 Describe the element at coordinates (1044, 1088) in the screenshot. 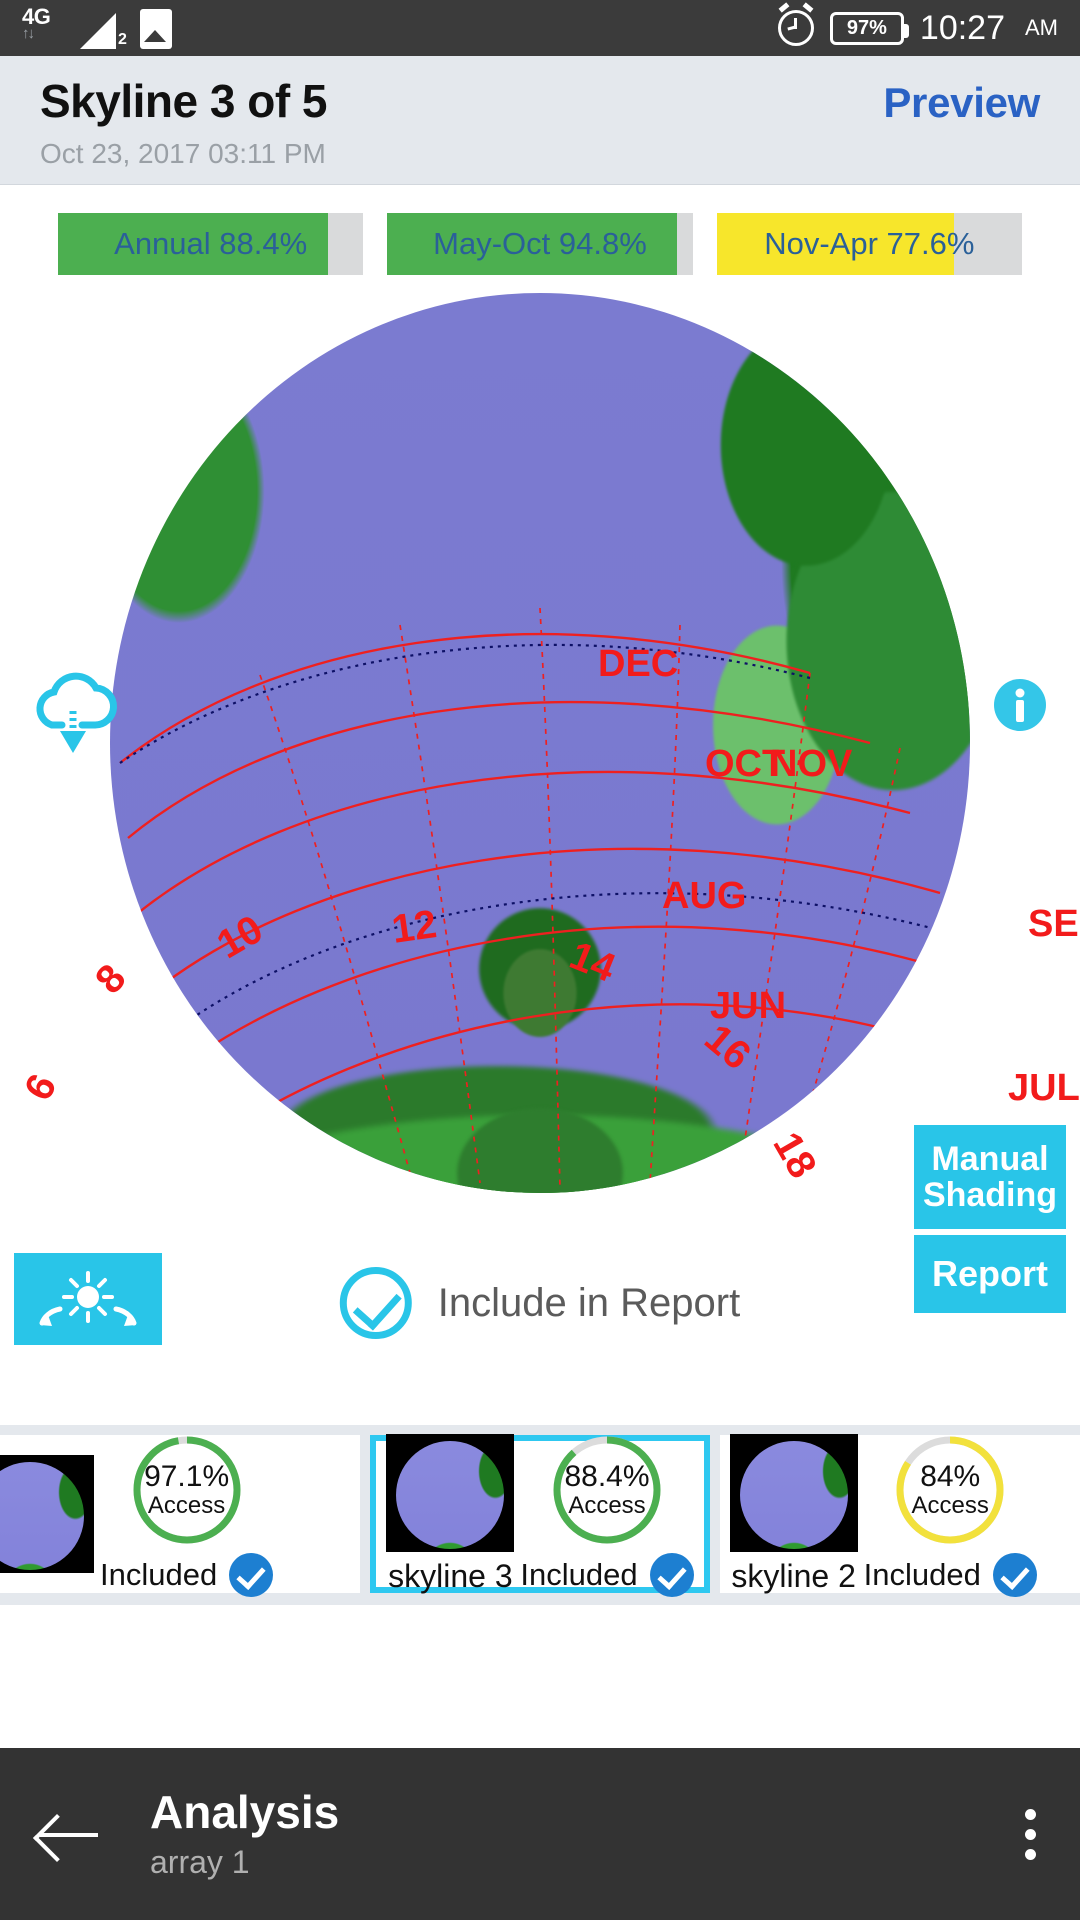

I see `sunpath-month-label-jul: JUL` at that location.